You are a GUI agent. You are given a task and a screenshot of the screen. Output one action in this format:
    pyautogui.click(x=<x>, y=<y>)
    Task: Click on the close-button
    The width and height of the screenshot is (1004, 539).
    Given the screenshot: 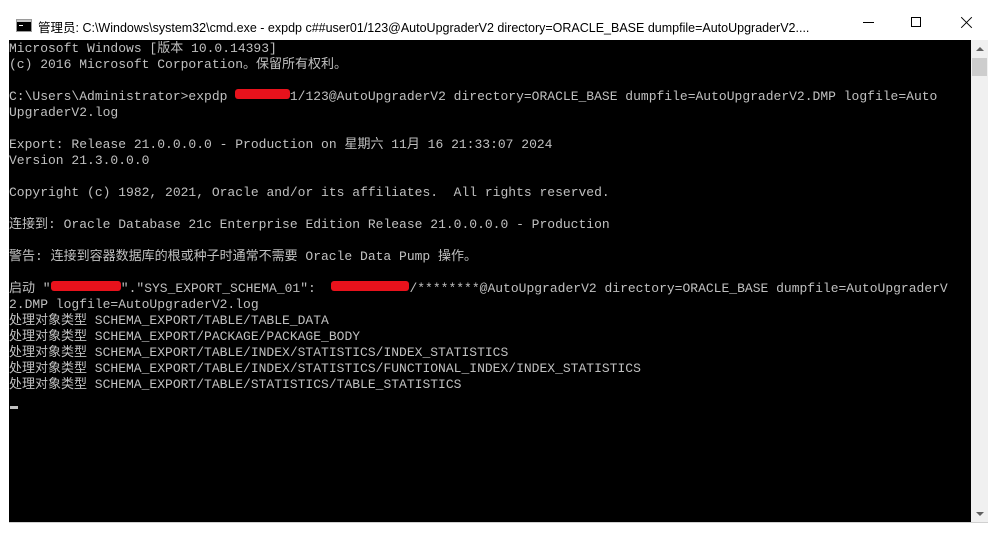 What is the action you would take?
    pyautogui.click(x=966, y=20)
    